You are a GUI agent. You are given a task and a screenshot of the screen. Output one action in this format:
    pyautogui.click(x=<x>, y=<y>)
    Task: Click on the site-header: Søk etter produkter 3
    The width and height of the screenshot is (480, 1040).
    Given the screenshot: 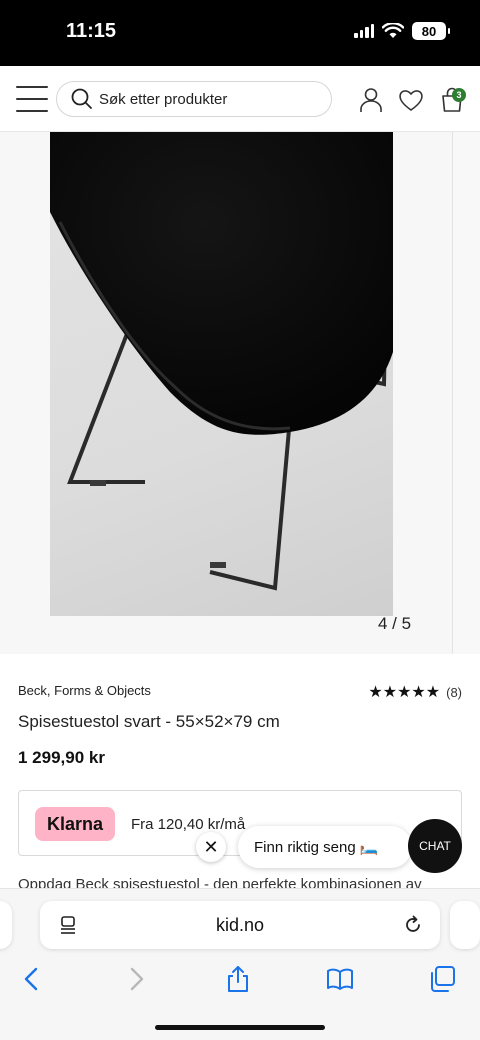 What is the action you would take?
    pyautogui.click(x=240, y=99)
    